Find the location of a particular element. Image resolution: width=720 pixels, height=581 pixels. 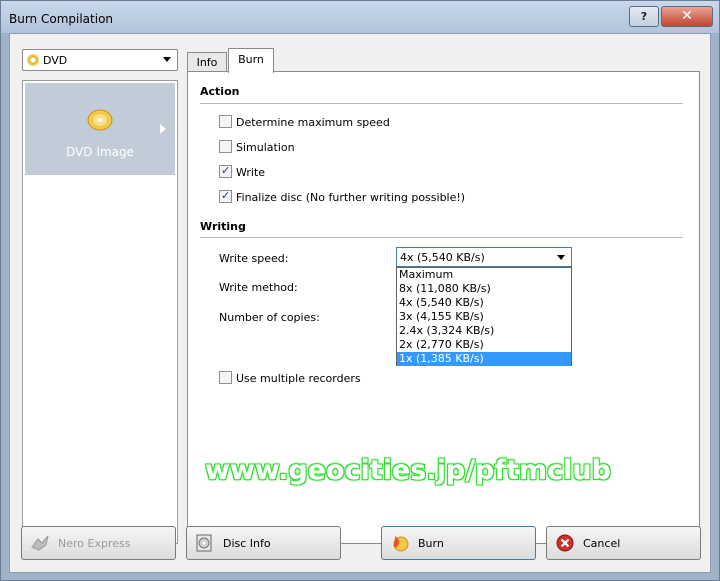

tab-burn: Burn is located at coordinates (251, 60).